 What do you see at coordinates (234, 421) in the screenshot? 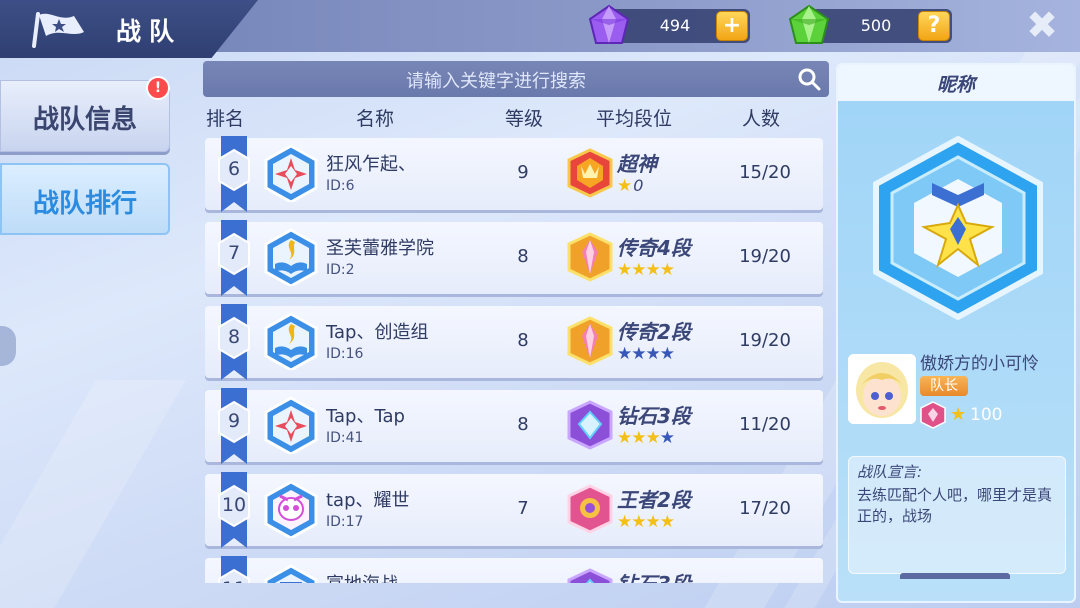
I see `rank-number: 9` at bounding box center [234, 421].